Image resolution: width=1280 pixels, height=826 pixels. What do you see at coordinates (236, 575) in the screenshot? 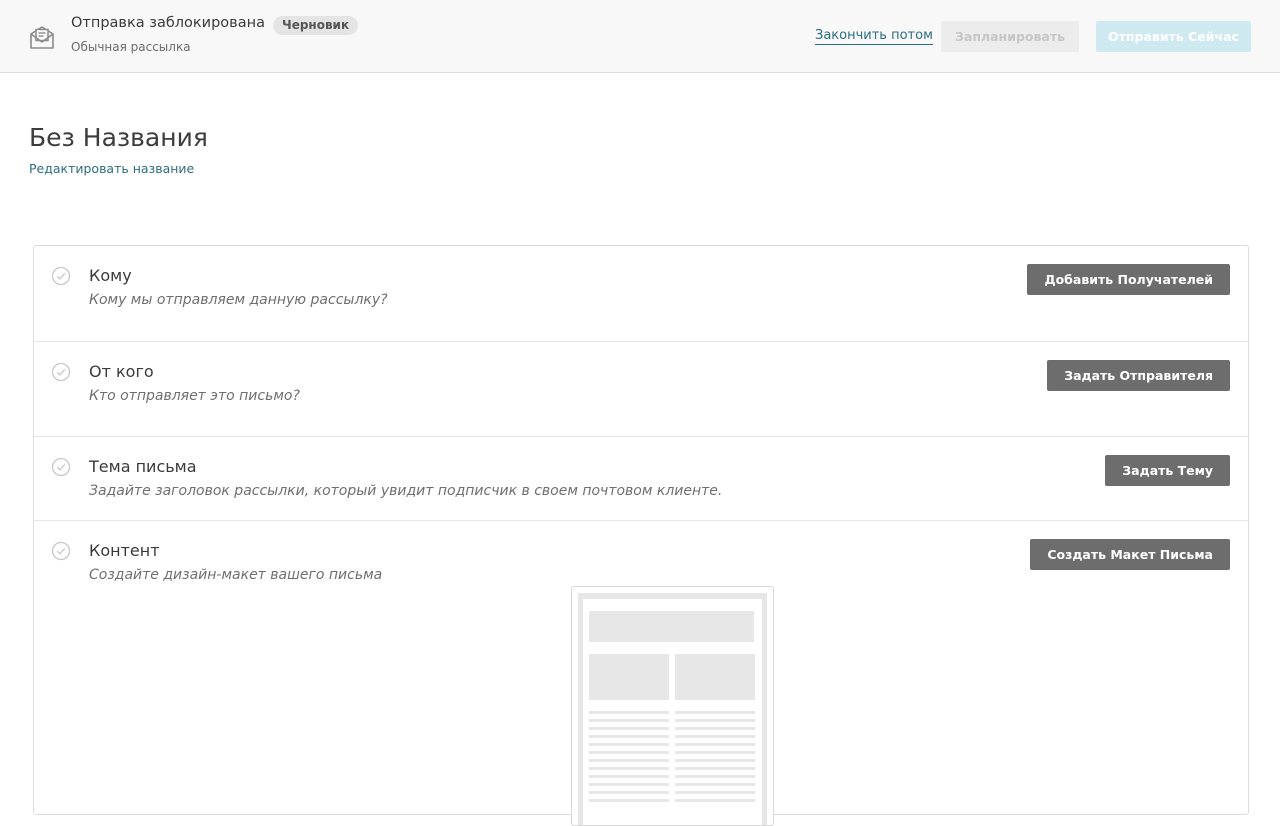
I see `checklist-item-description: Создайте дизайн-макет вашего письма` at bounding box center [236, 575].